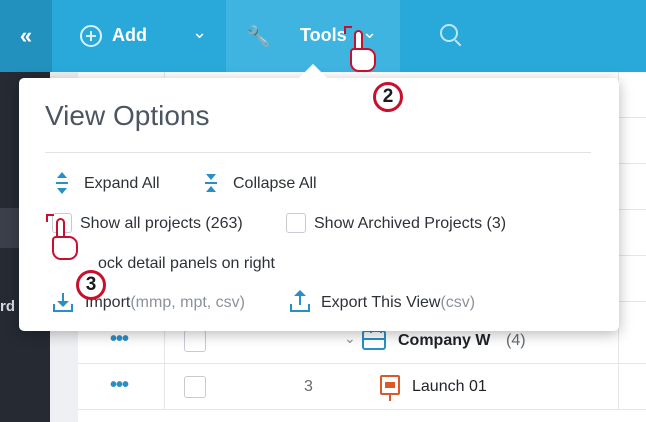  I want to click on tray-shape, so click(300, 308).